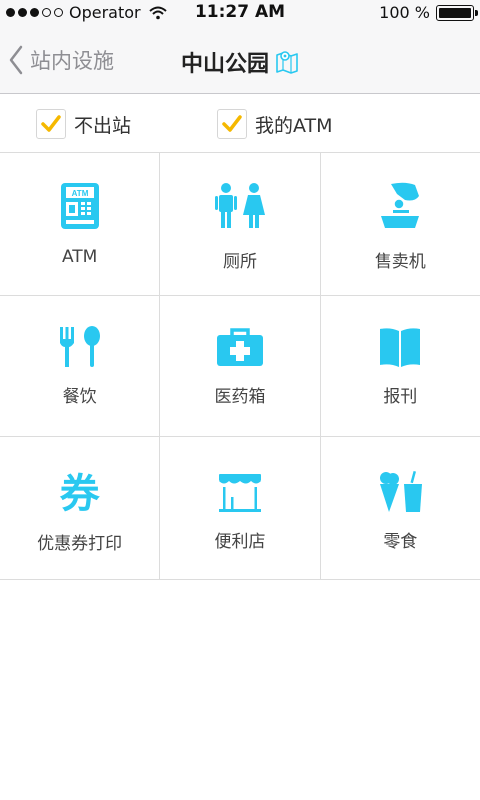 This screenshot has height=800, width=480. I want to click on page-title: 中山公园, so click(224, 64).